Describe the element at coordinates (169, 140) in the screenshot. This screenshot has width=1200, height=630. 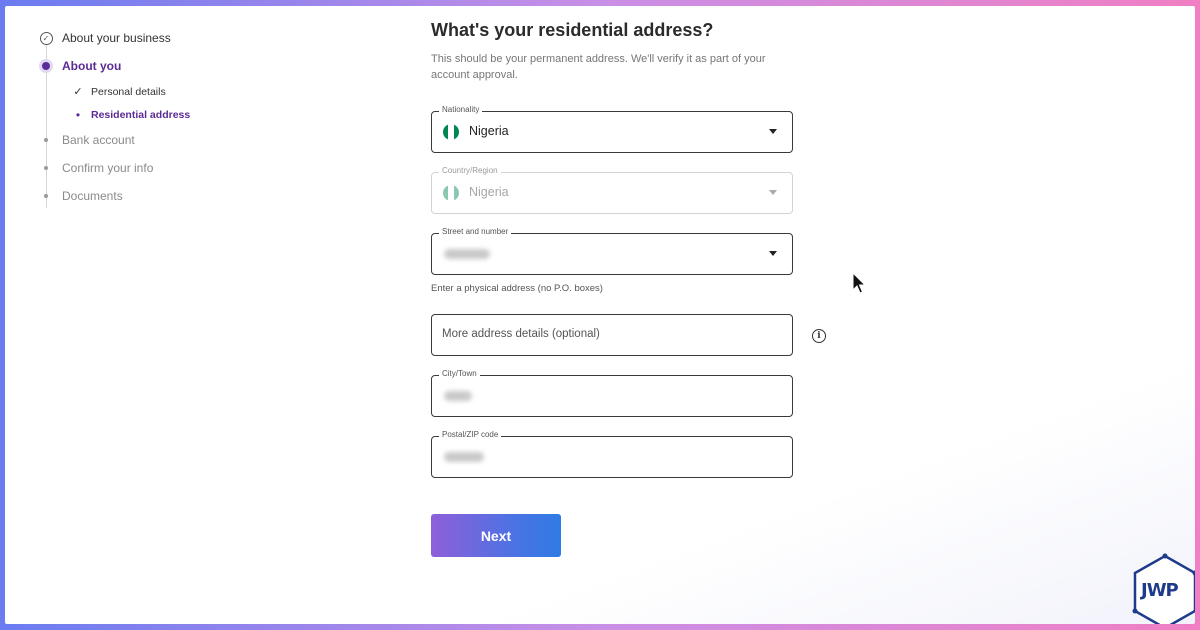
I see `step-bank-account: Bank account` at that location.